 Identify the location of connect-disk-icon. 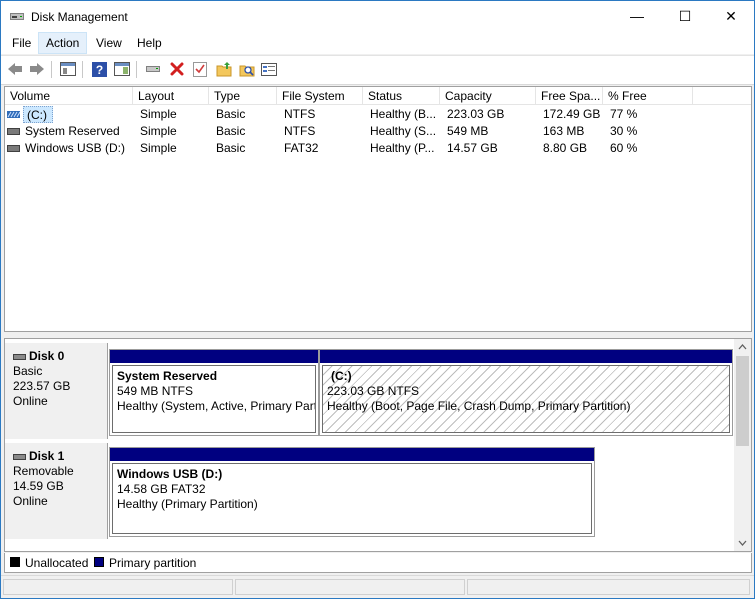
(153, 69).